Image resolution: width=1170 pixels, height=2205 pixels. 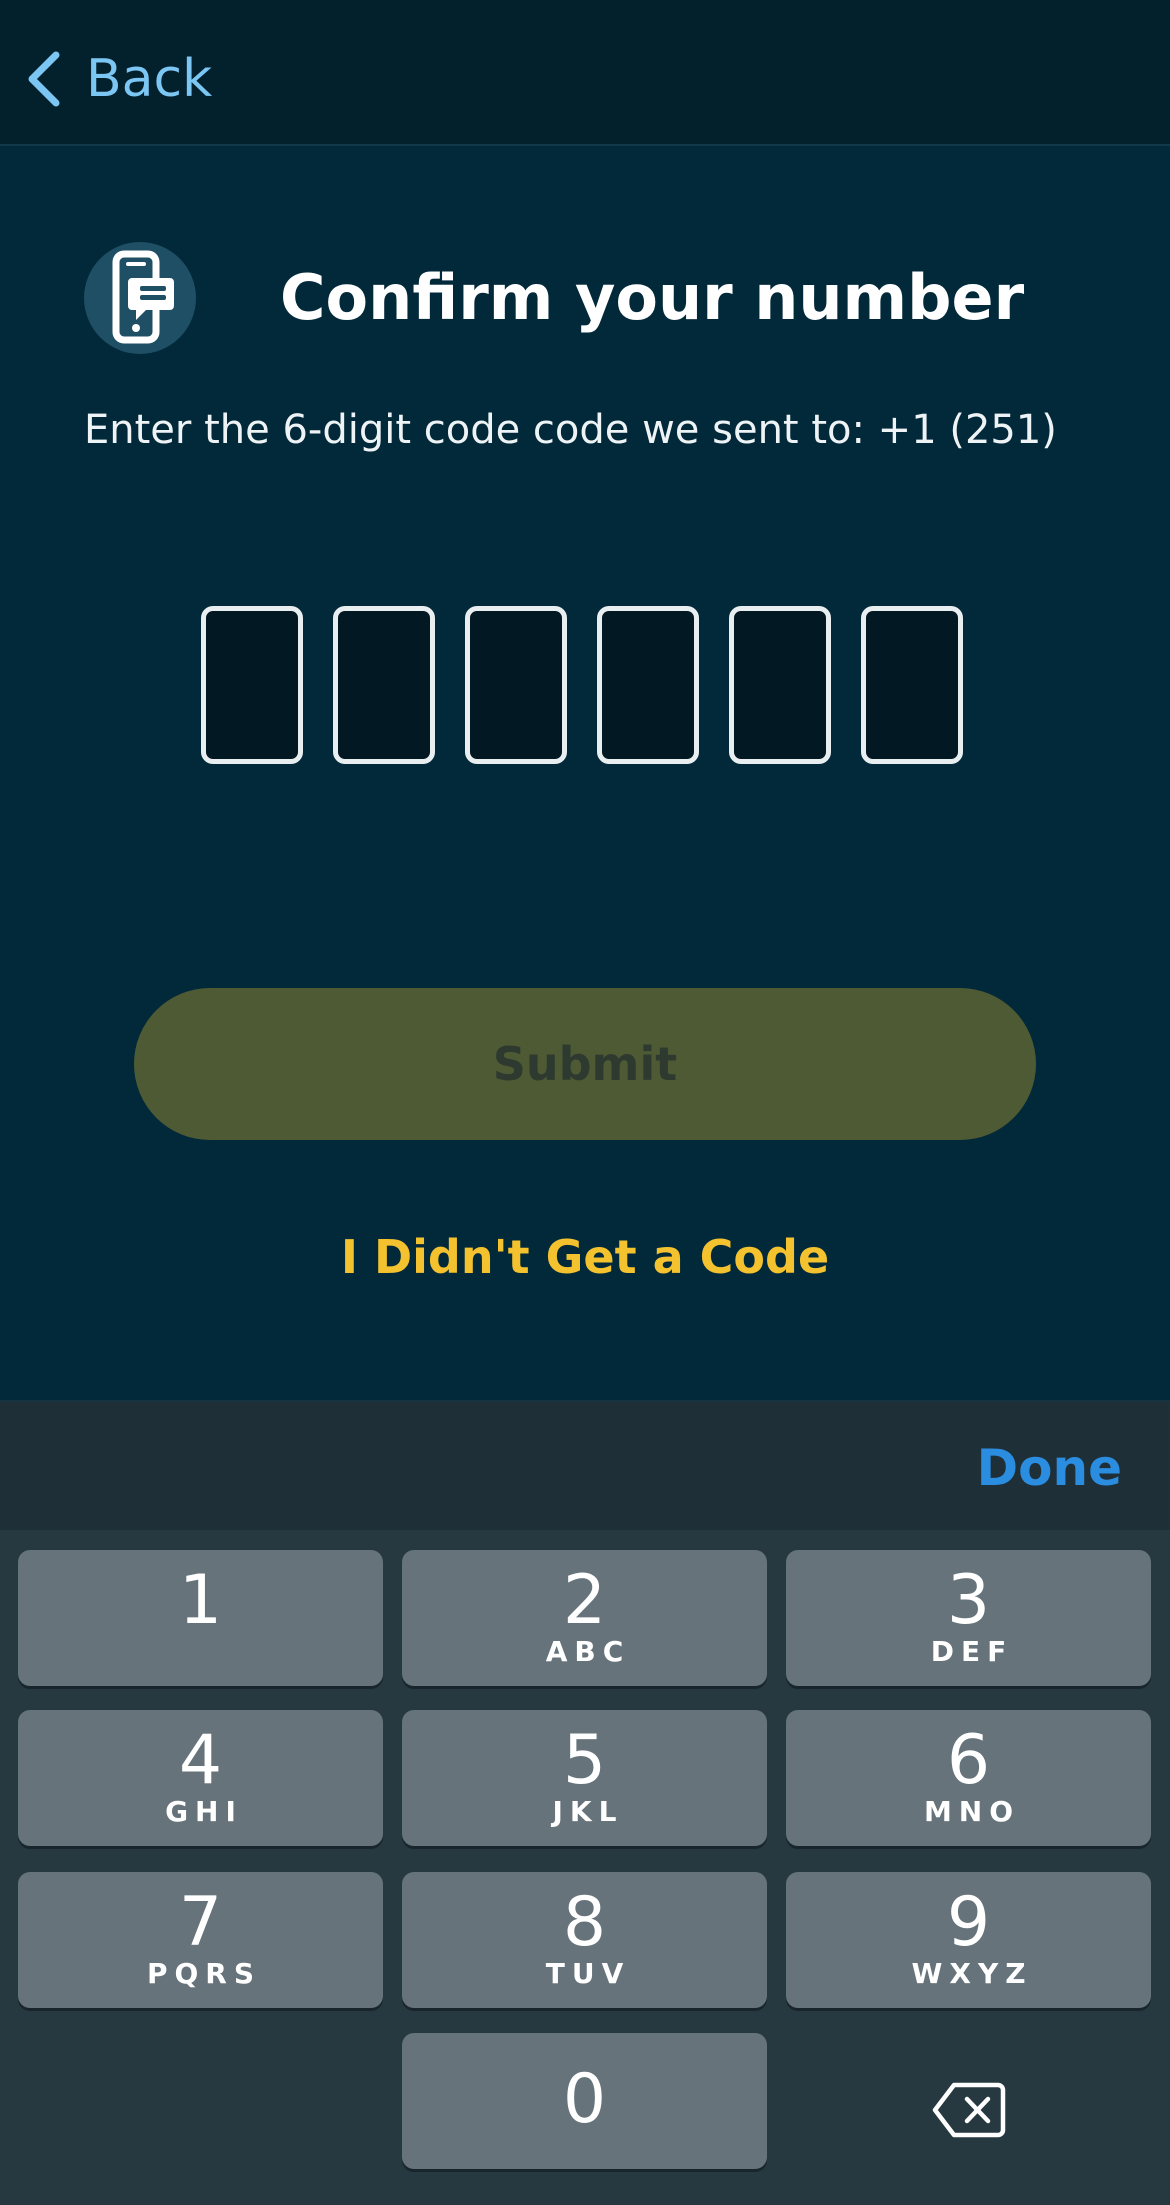 What do you see at coordinates (968, 1600) in the screenshot?
I see `key-number: 3` at bounding box center [968, 1600].